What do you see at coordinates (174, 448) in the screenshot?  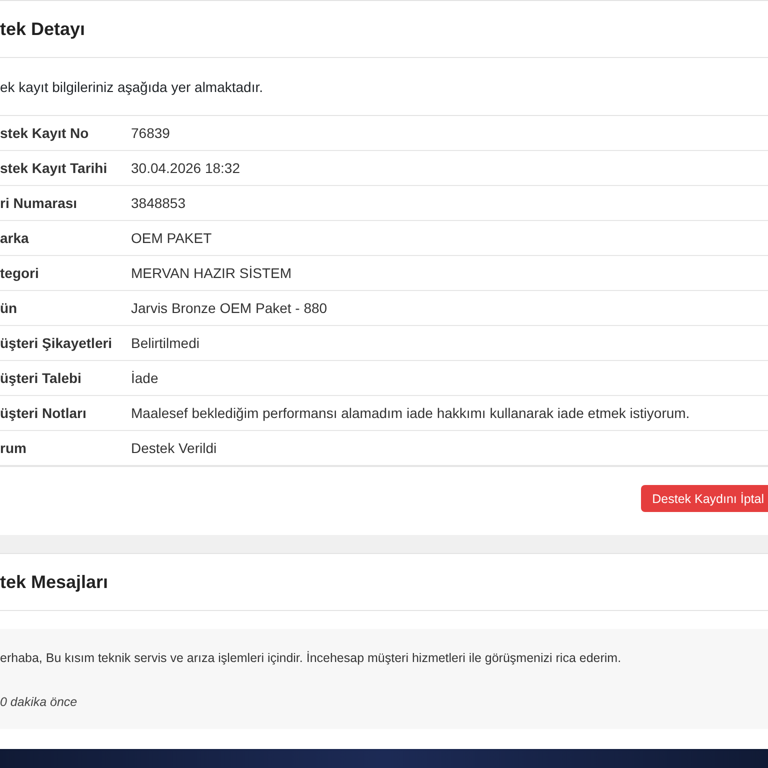 I see `row-value: Destek Verildi` at bounding box center [174, 448].